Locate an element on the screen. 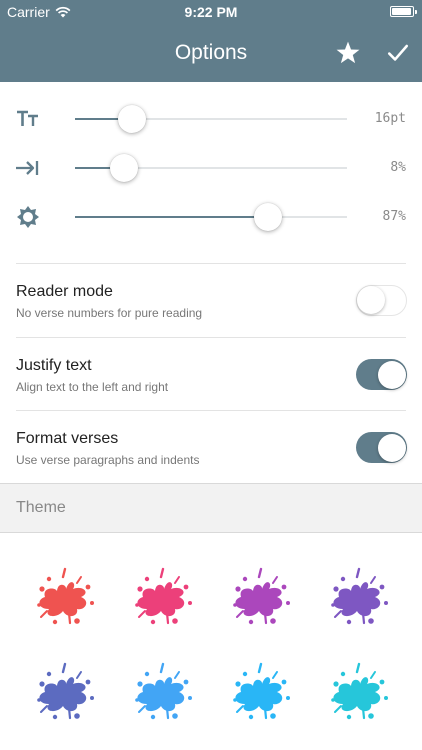 This screenshot has height=750, width=422. theme-header-label: Theme is located at coordinates (41, 507).